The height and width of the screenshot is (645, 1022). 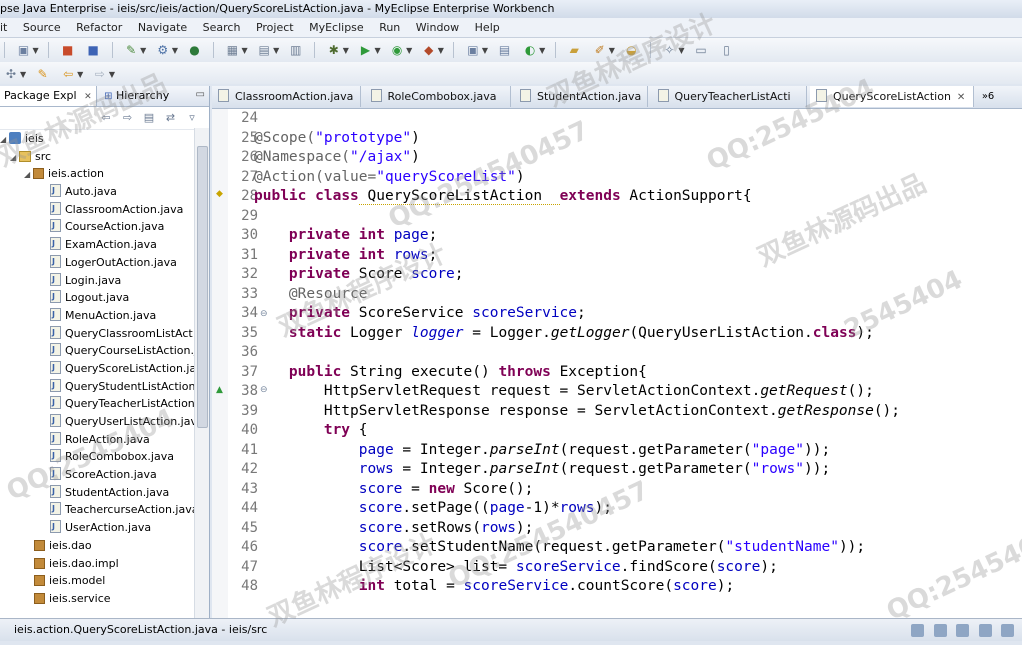 What do you see at coordinates (219, 194) in the screenshot?
I see `warning-marker-icon: ◆` at bounding box center [219, 194].